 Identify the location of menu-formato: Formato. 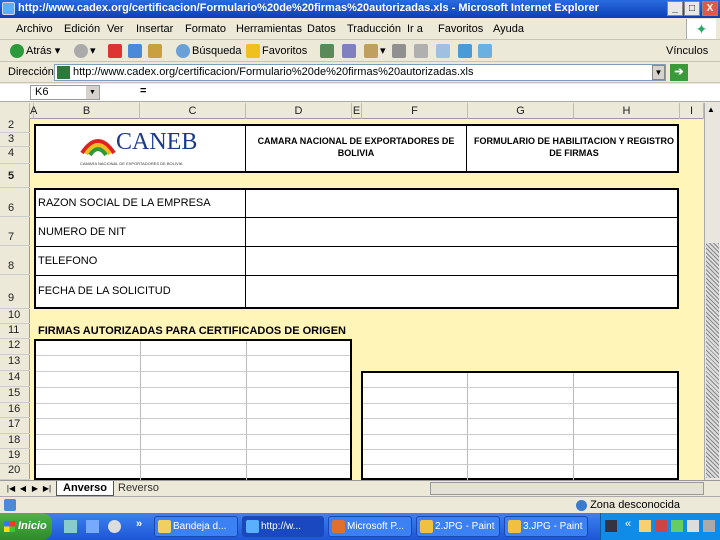
(205, 29).